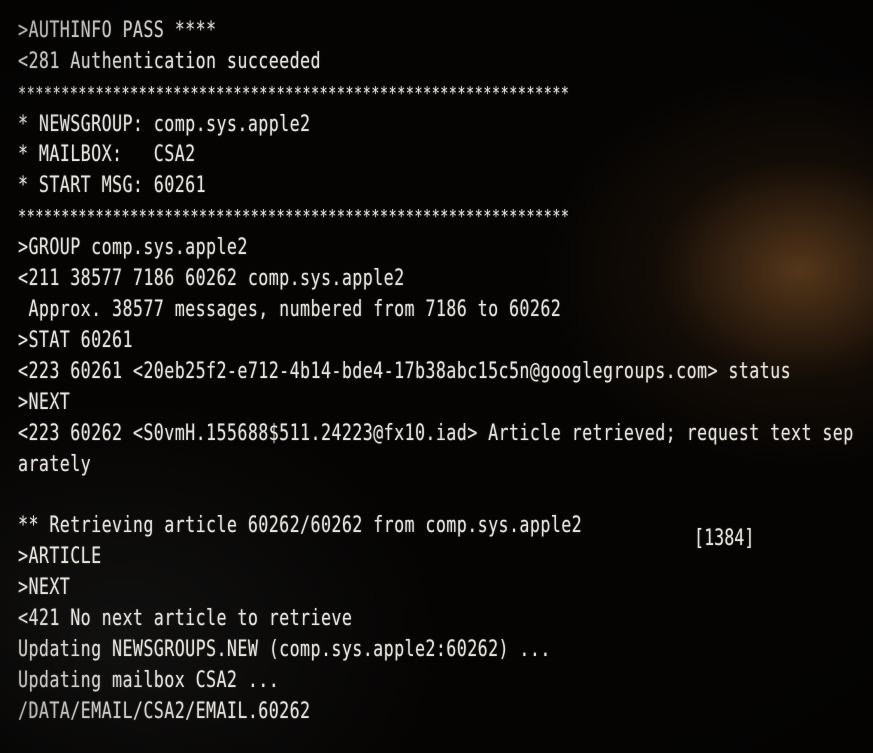  Describe the element at coordinates (185, 618) in the screenshot. I see `response-no-next: <421 No next article to retrieve` at that location.